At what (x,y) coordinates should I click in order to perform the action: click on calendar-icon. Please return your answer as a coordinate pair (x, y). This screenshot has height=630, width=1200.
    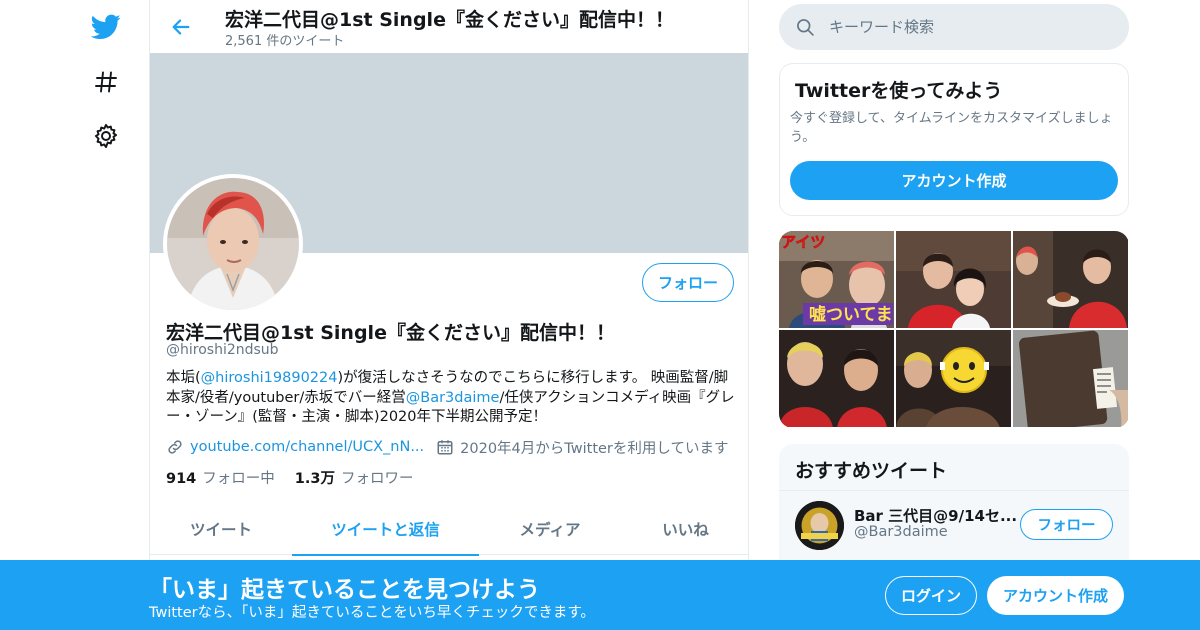
    Looking at the image, I should click on (445, 447).